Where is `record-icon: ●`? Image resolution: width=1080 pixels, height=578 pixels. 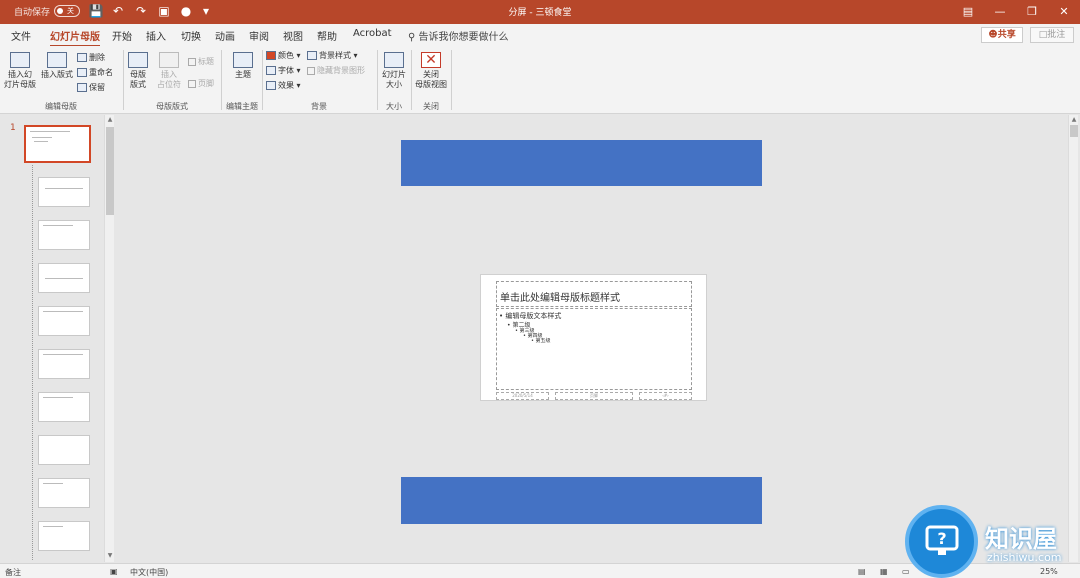 record-icon: ● is located at coordinates (186, 11).